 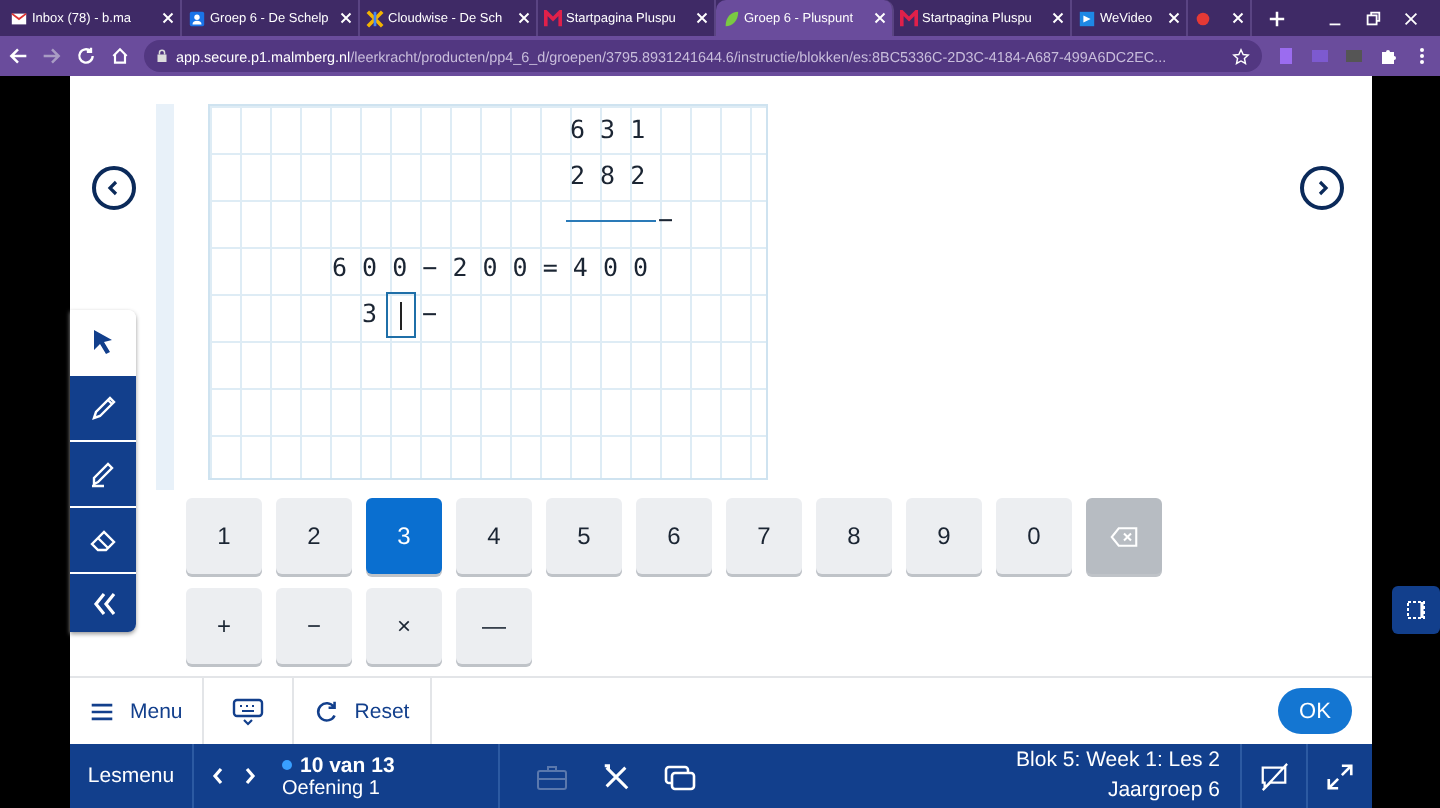 What do you see at coordinates (401, 315) in the screenshot?
I see `answer-field` at bounding box center [401, 315].